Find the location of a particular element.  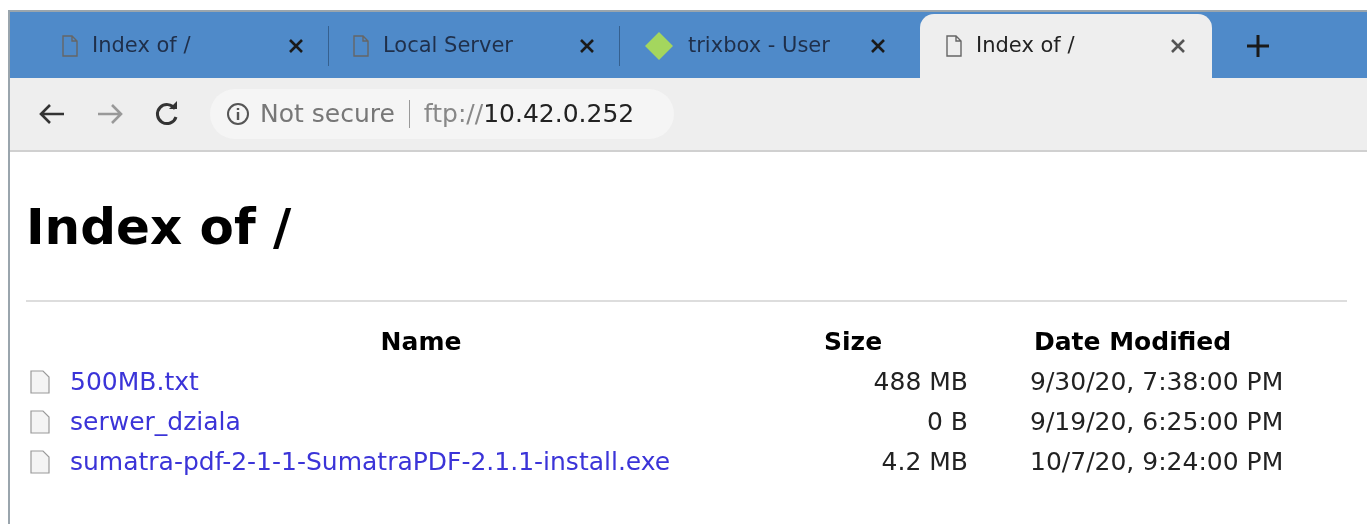

file-size: 0 B is located at coordinates (947, 422).